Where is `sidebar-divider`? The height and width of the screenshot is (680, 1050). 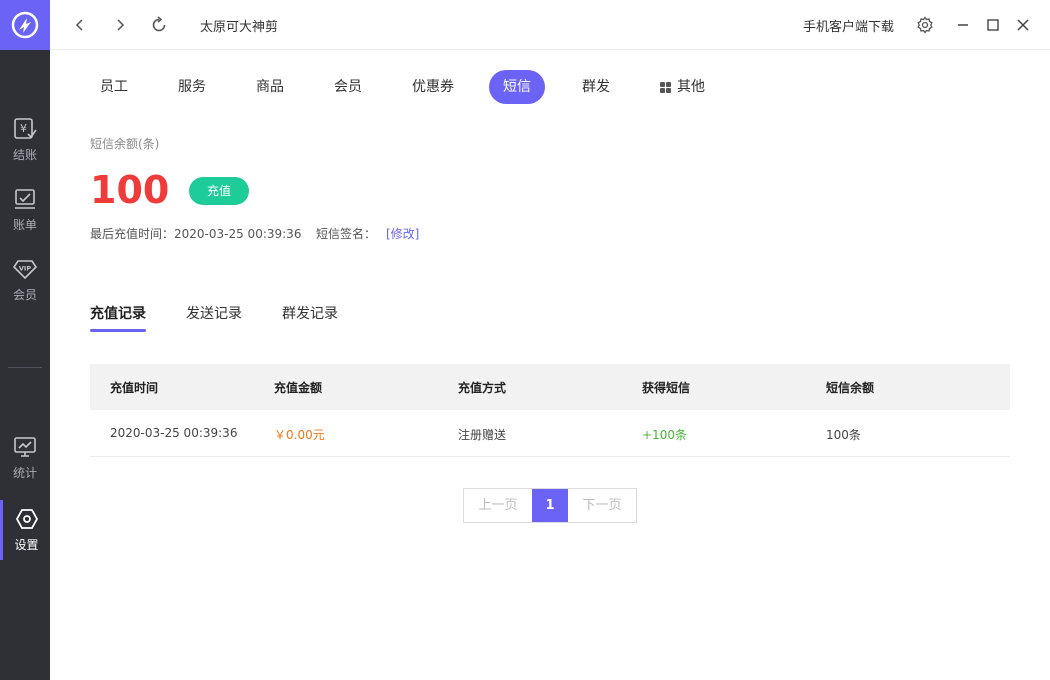
sidebar-divider is located at coordinates (25, 367).